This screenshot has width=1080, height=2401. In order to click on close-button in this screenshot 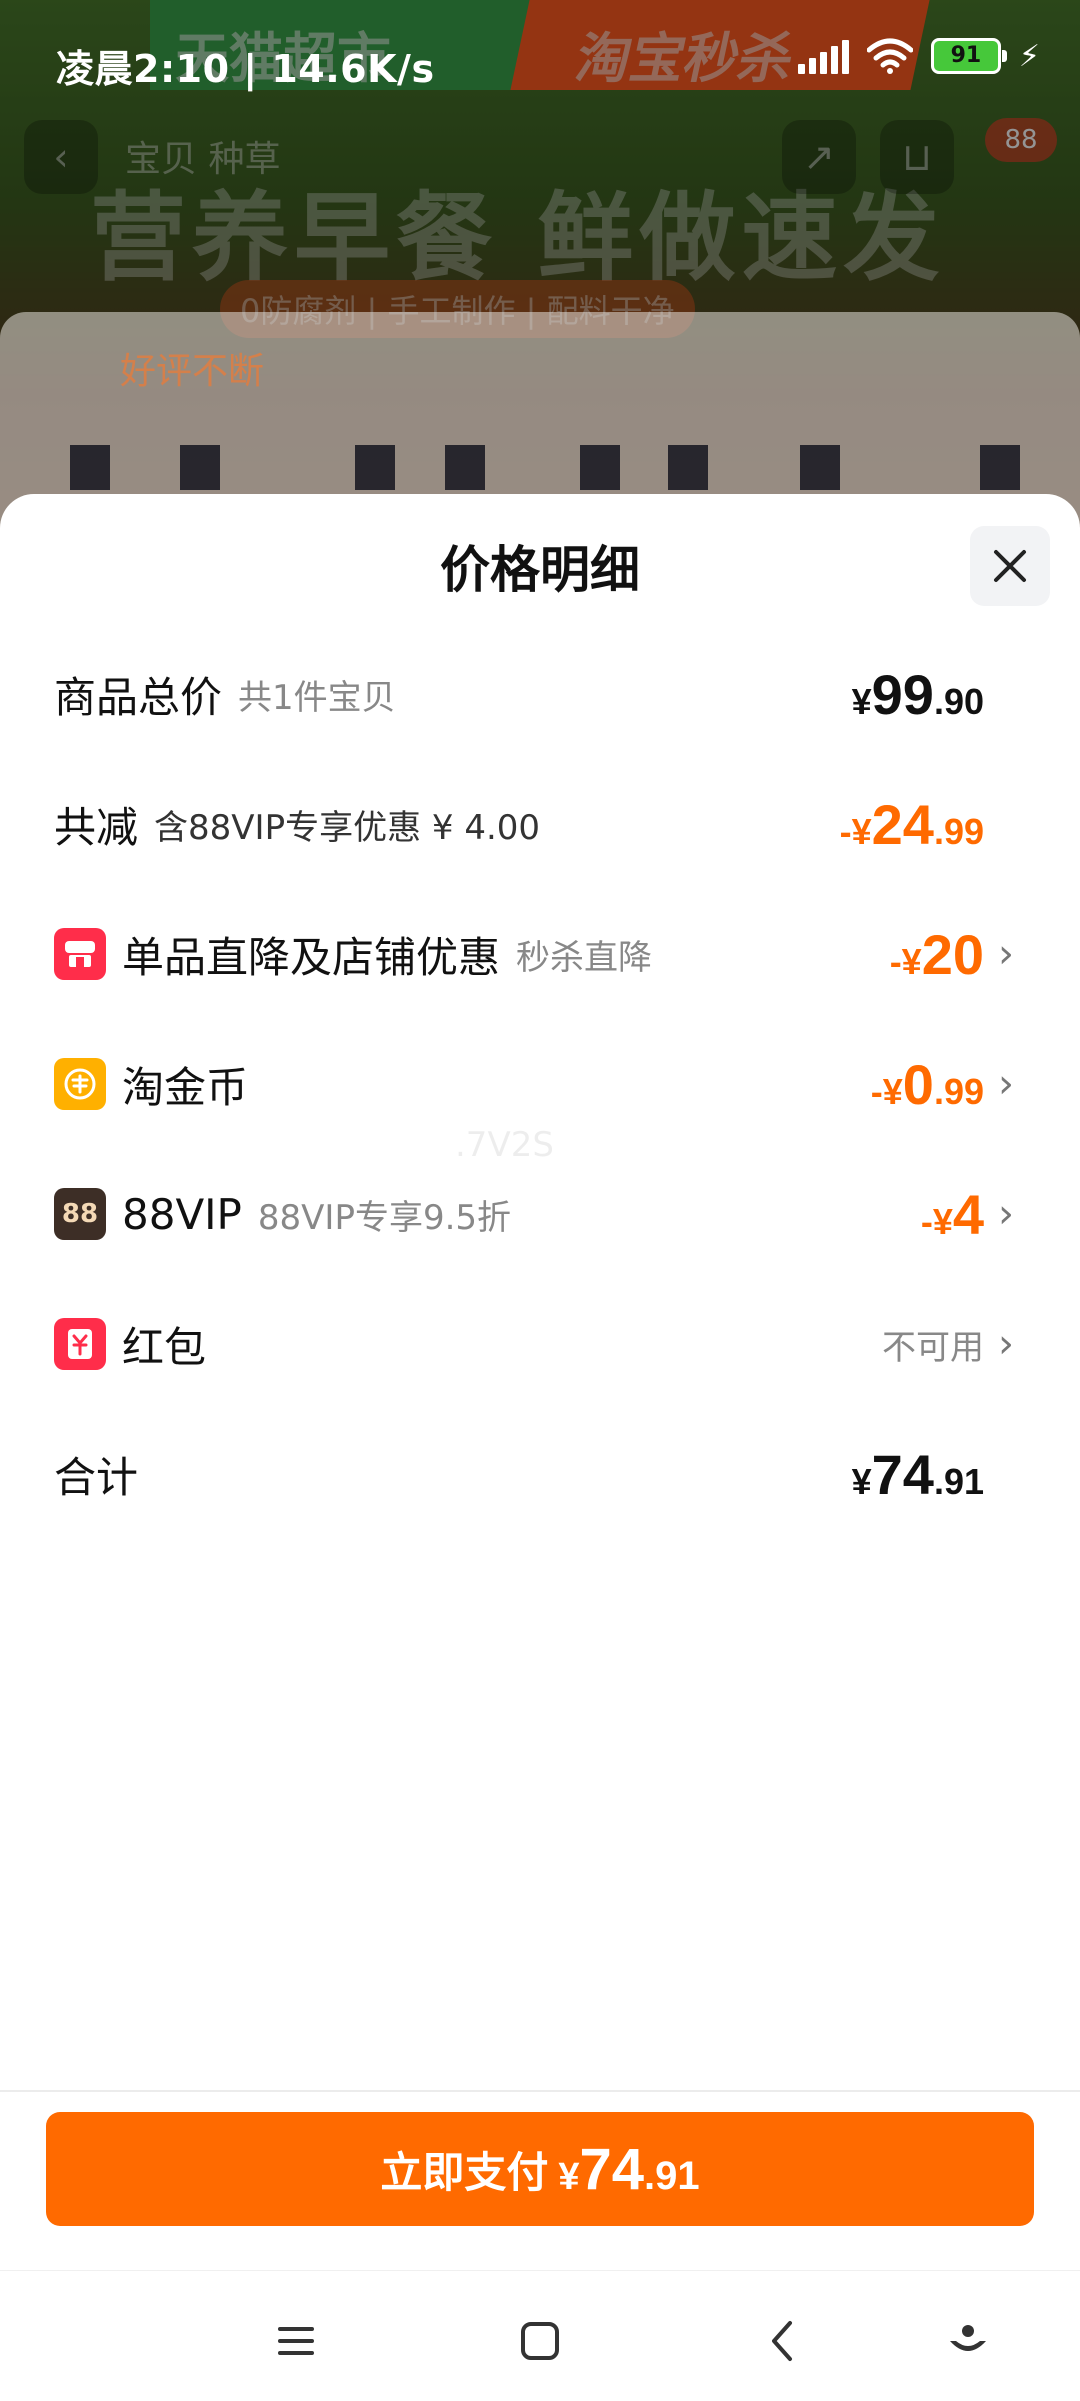, I will do `click(1010, 566)`.